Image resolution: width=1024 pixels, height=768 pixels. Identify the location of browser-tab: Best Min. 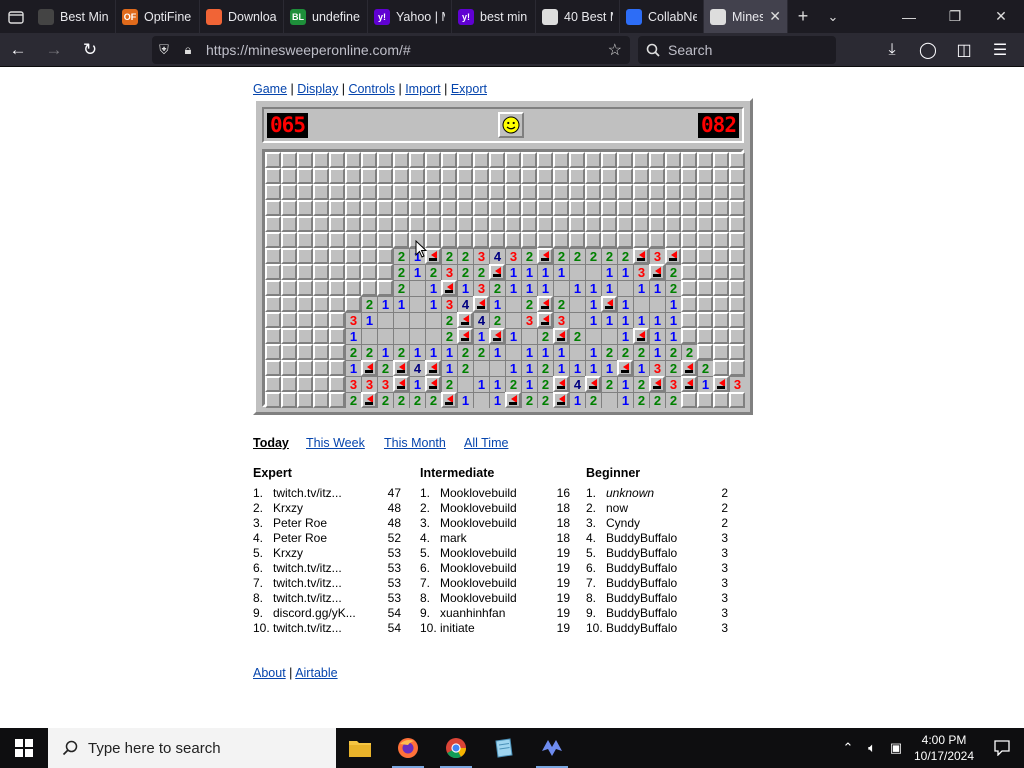
(74, 16).